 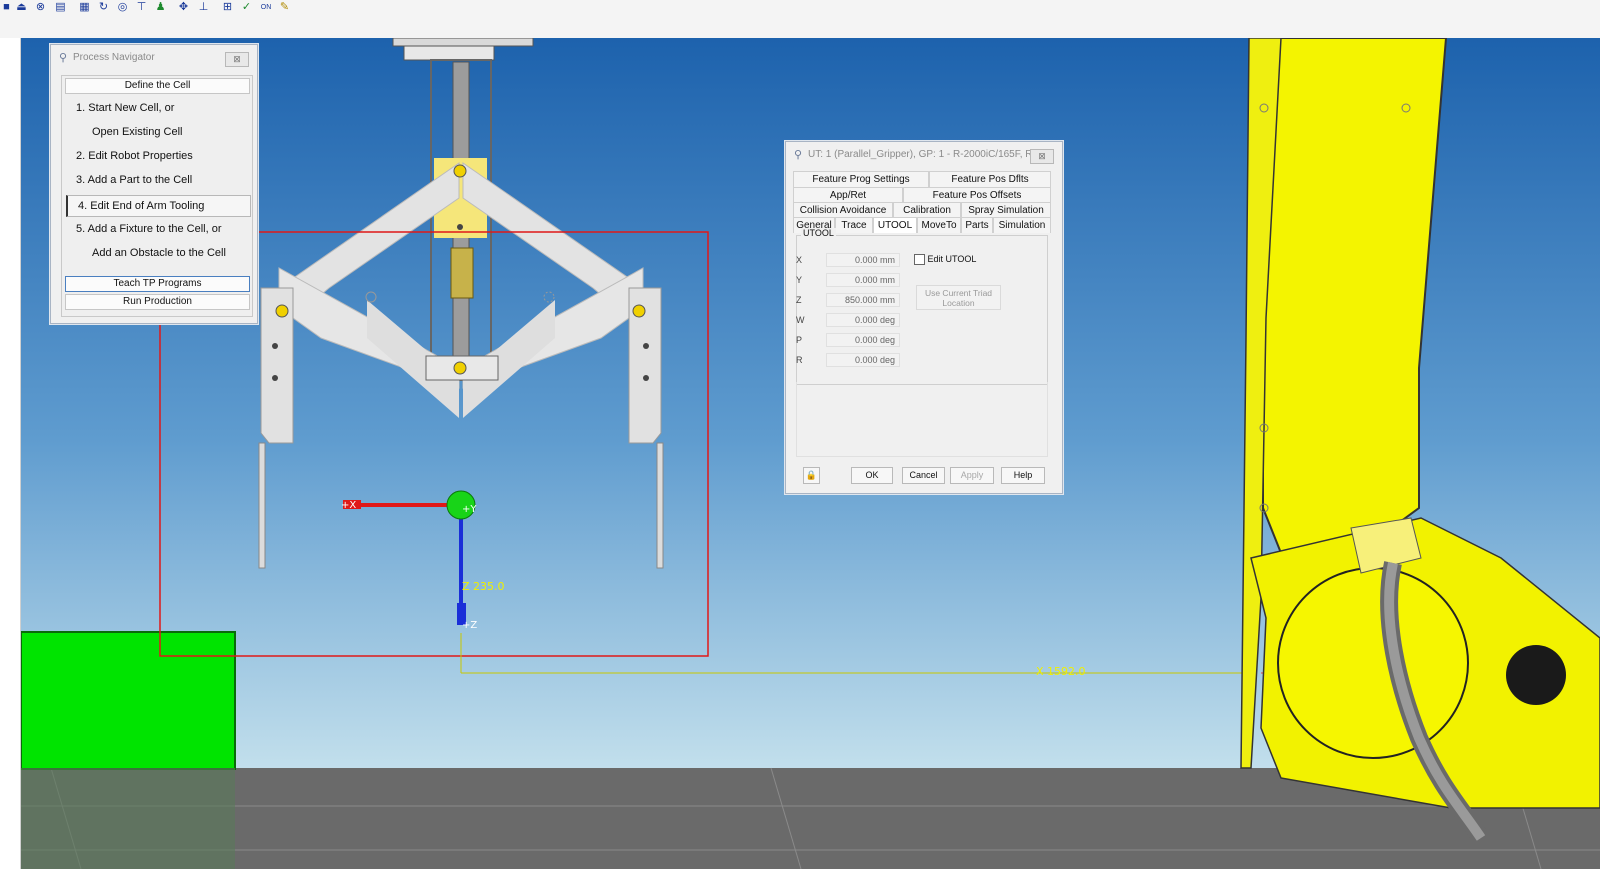 I want to click on tab-trace: Trace, so click(x=854, y=225).